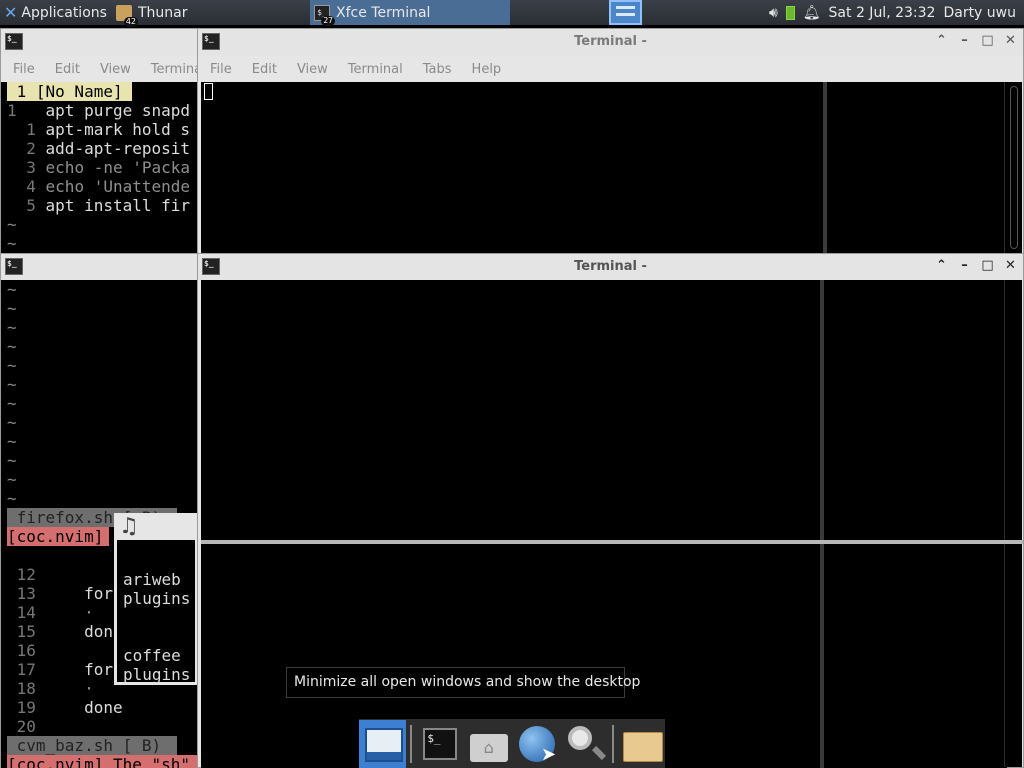 This screenshot has width=1024, height=768. Describe the element at coordinates (773, 13) in the screenshot. I see `volume-icon: 🔊︎` at that location.